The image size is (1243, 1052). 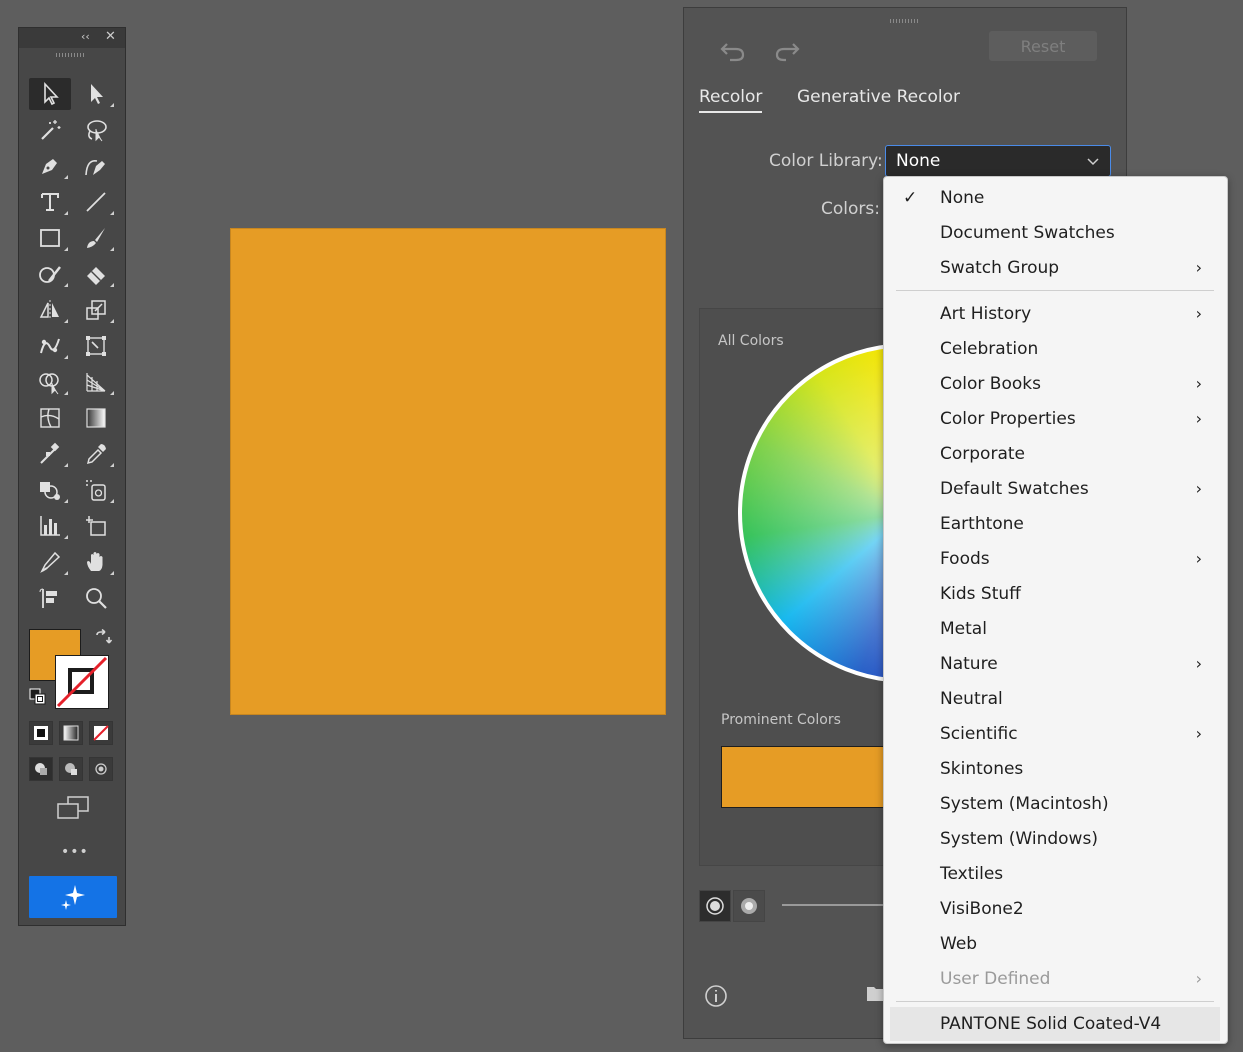 What do you see at coordinates (1043, 46) in the screenshot?
I see `reset-button: Reset` at bounding box center [1043, 46].